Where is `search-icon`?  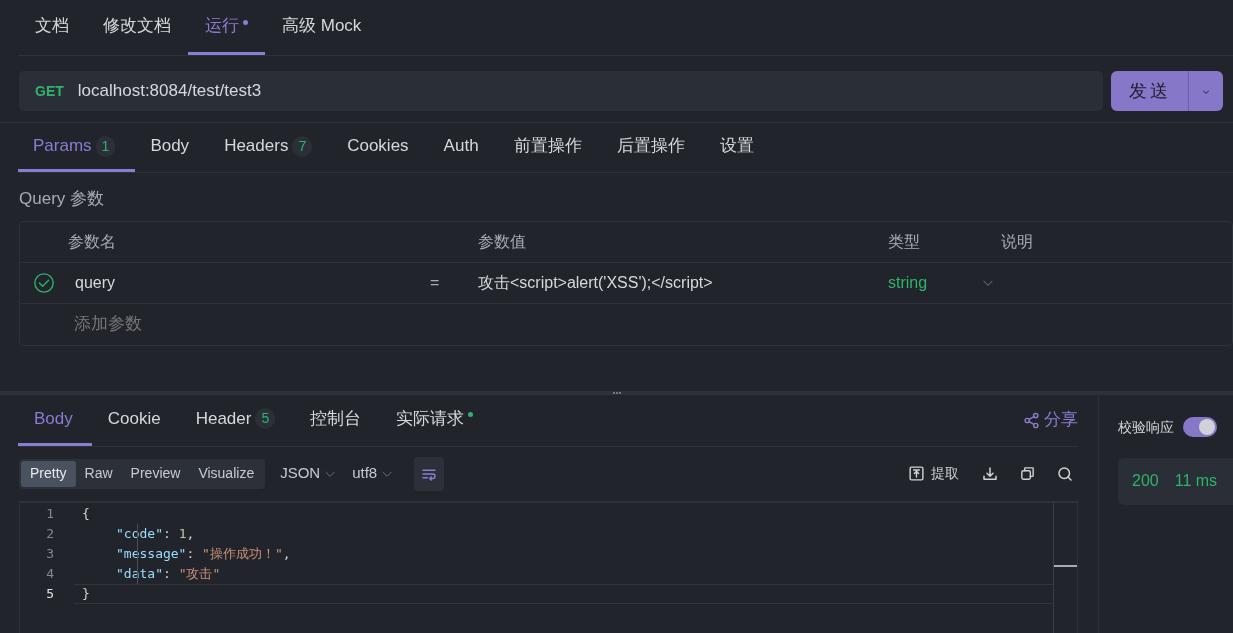 search-icon is located at coordinates (1065, 473).